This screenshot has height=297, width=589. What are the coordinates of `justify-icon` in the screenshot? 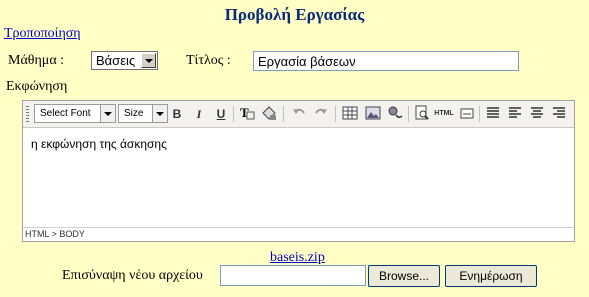 It's located at (493, 114).